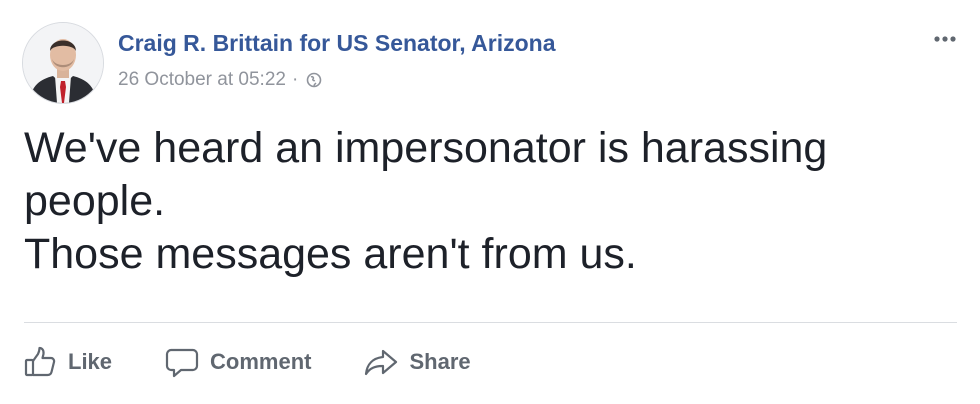 This screenshot has height=404, width=980. What do you see at coordinates (40, 362) in the screenshot?
I see `thumbs-up-icon` at bounding box center [40, 362].